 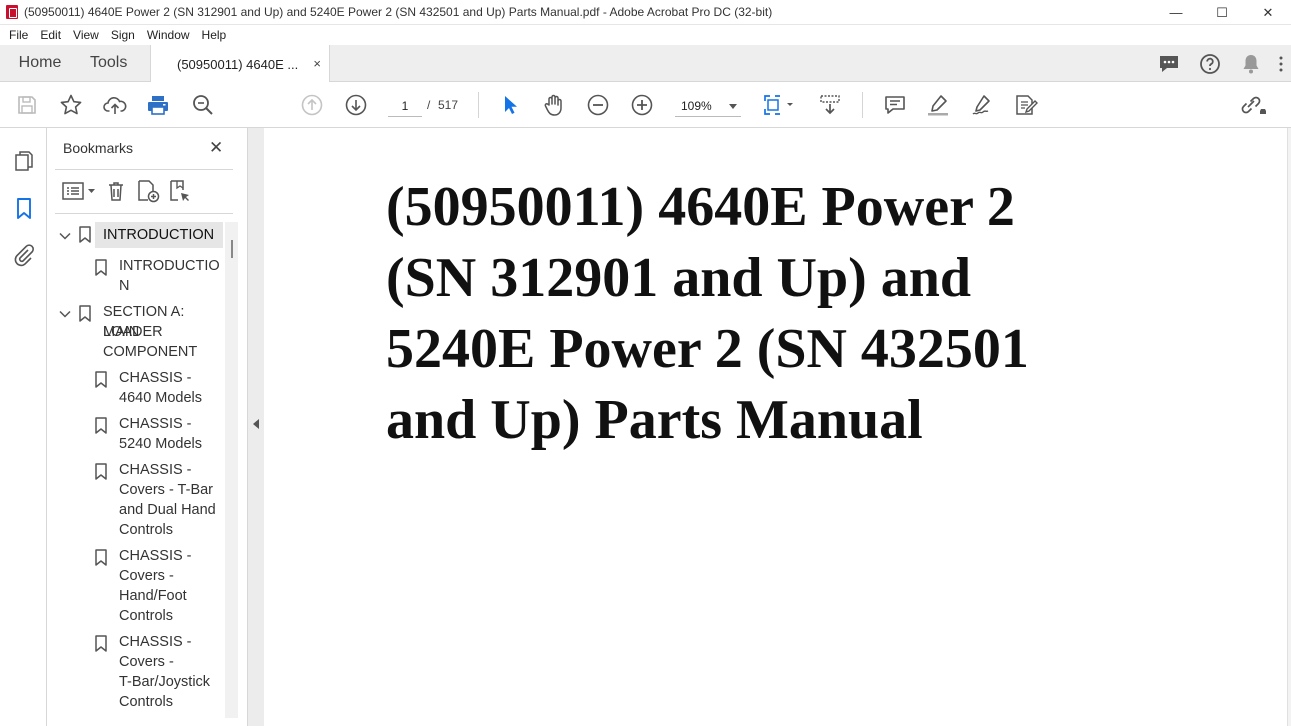 What do you see at coordinates (86, 35) in the screenshot?
I see `menu-view: View` at bounding box center [86, 35].